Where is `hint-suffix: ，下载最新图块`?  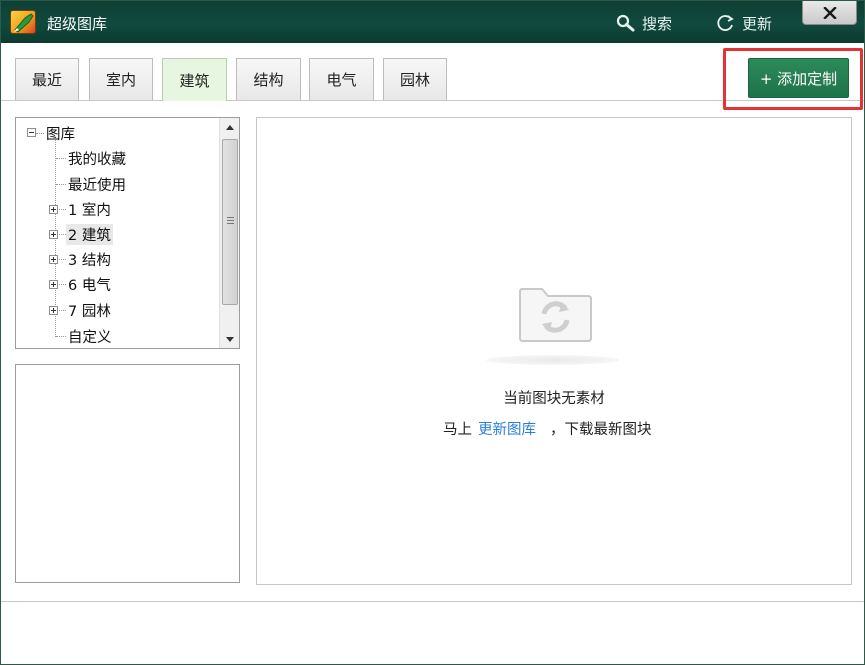
hint-suffix: ，下载最新图块 is located at coordinates (601, 430).